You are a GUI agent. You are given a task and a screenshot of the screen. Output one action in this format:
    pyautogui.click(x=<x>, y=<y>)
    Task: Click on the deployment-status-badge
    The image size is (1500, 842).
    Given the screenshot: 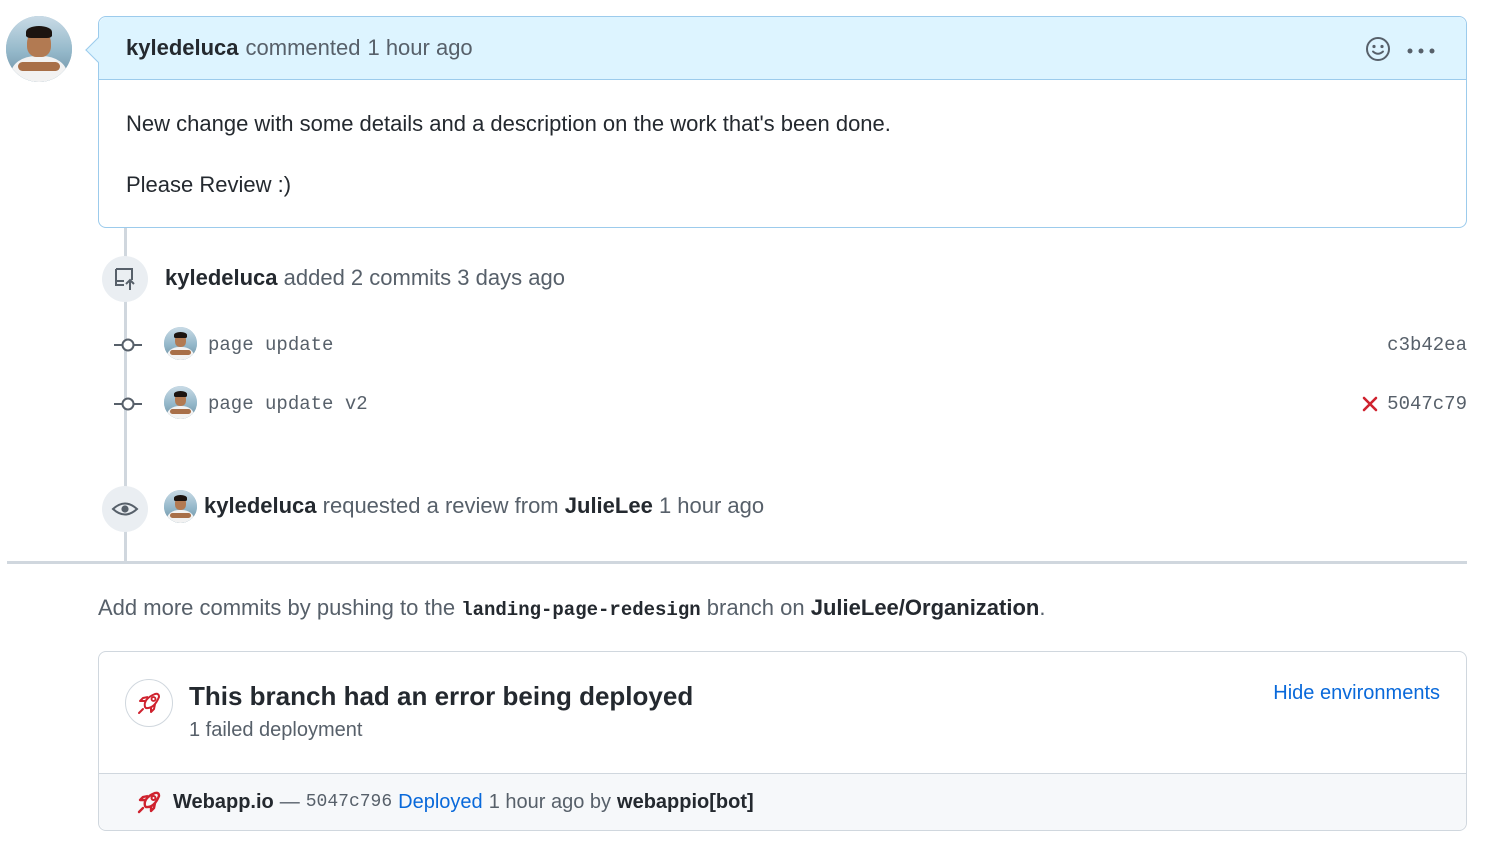 What is the action you would take?
    pyautogui.click(x=149, y=703)
    